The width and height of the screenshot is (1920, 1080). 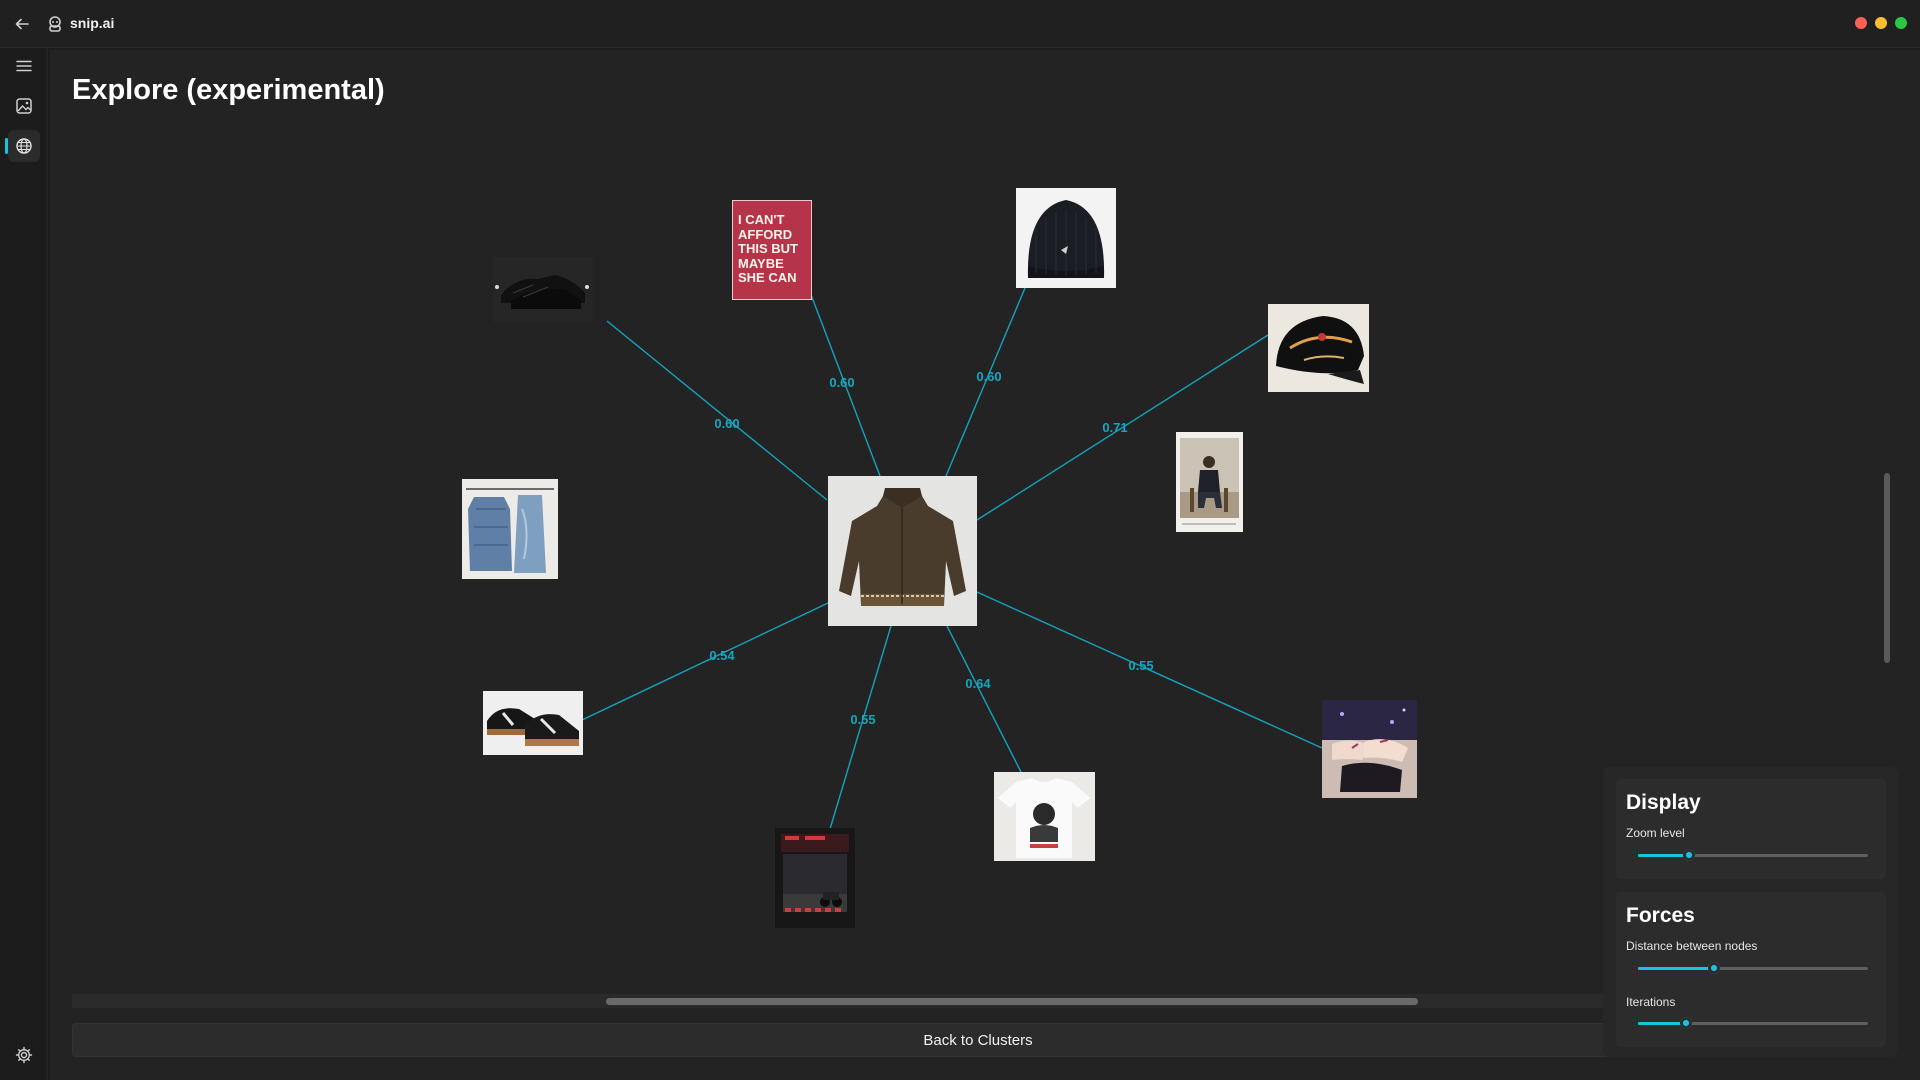 I want to click on display-section: Display Zoom level, so click(x=1751, y=829).